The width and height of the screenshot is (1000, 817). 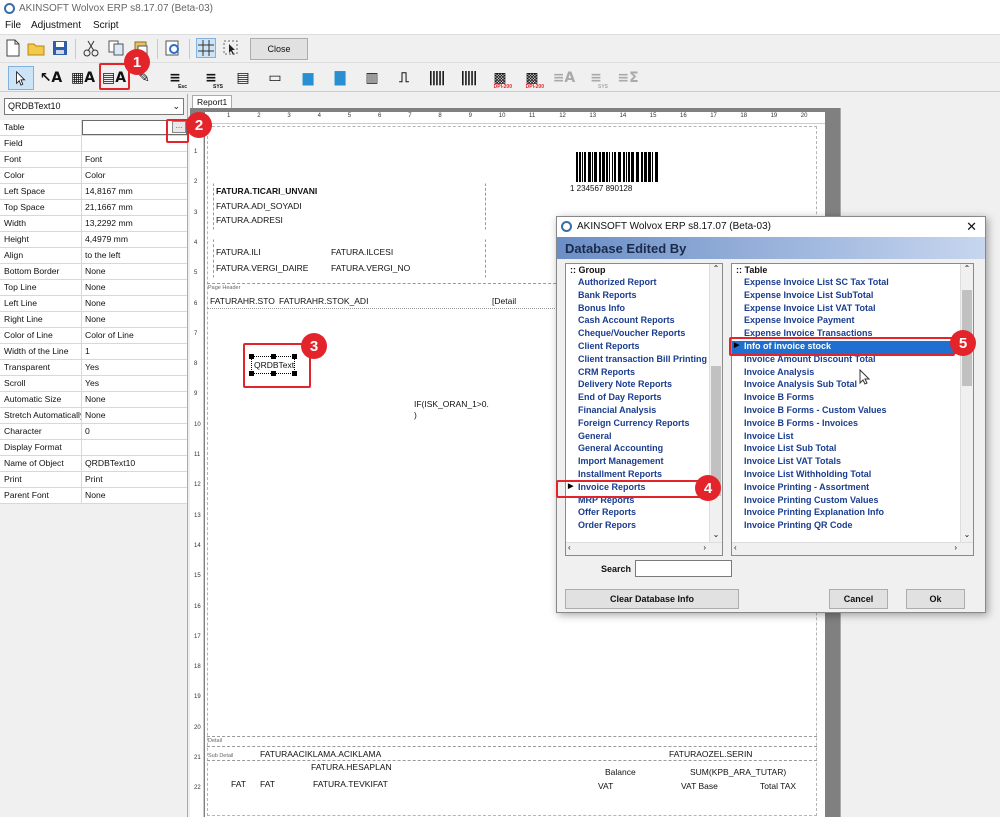 I want to click on property-row: Left Space 14,8167 mm, so click(x=93, y=192).